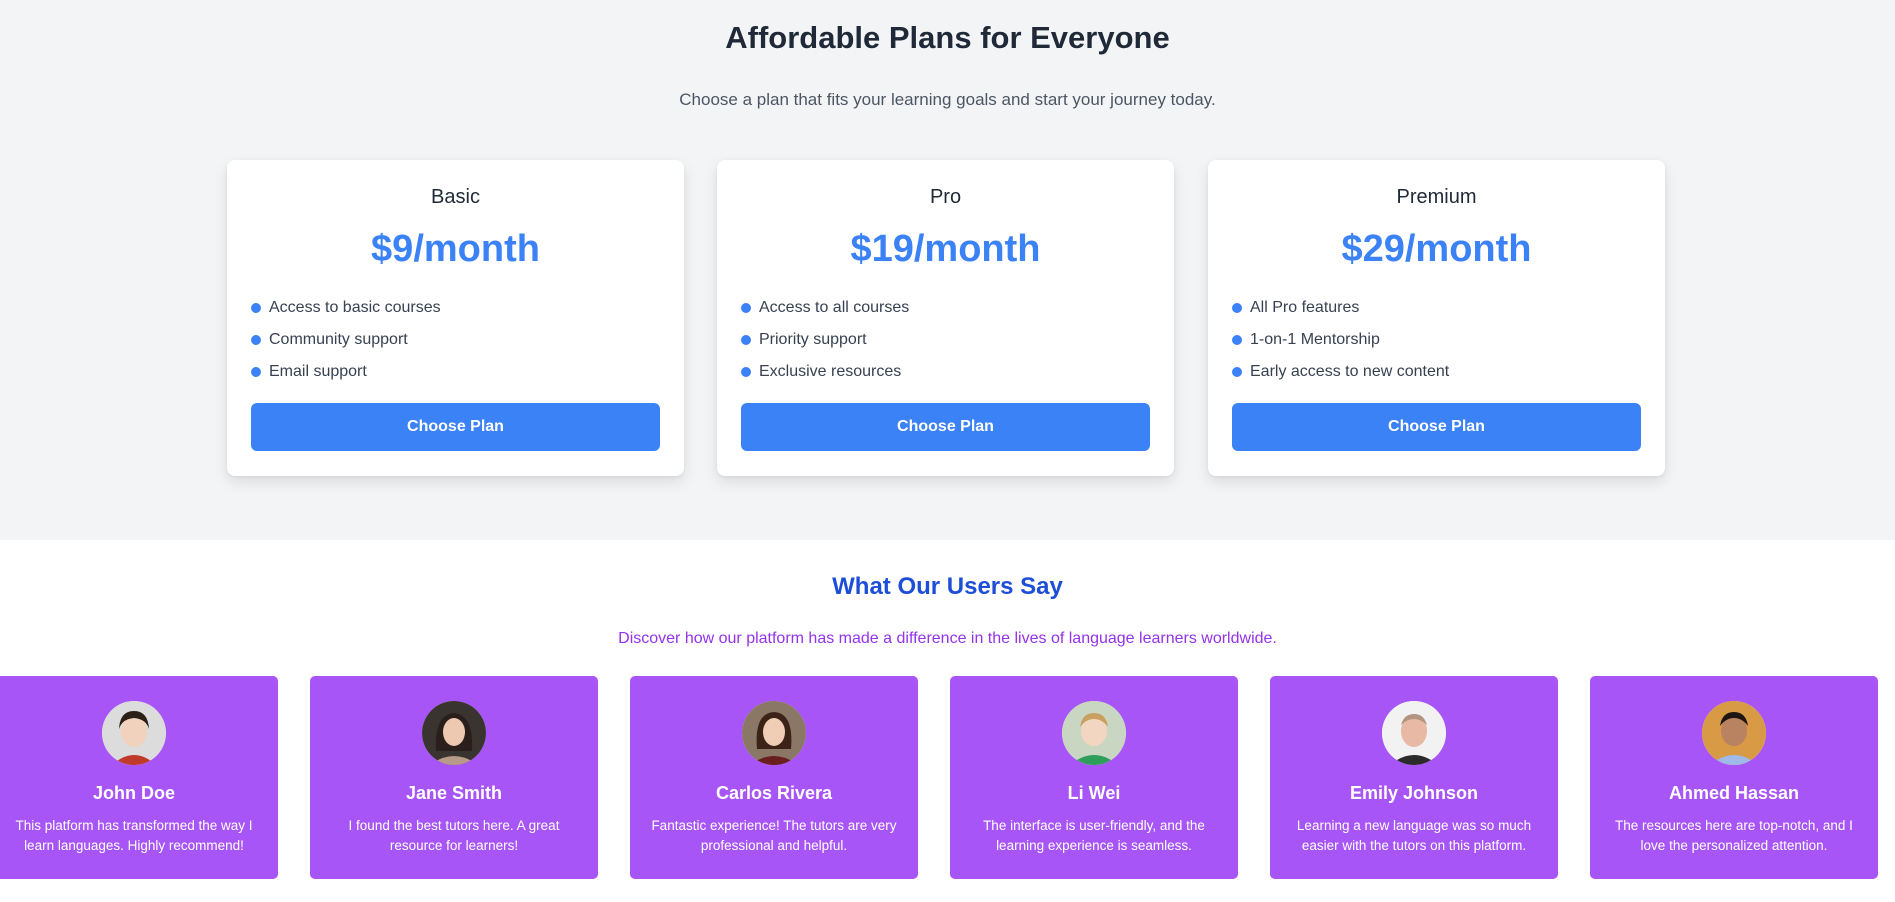 Image resolution: width=1895 pixels, height=902 pixels. What do you see at coordinates (1734, 793) in the screenshot?
I see `testimonial-name: Ahmed Hassan` at bounding box center [1734, 793].